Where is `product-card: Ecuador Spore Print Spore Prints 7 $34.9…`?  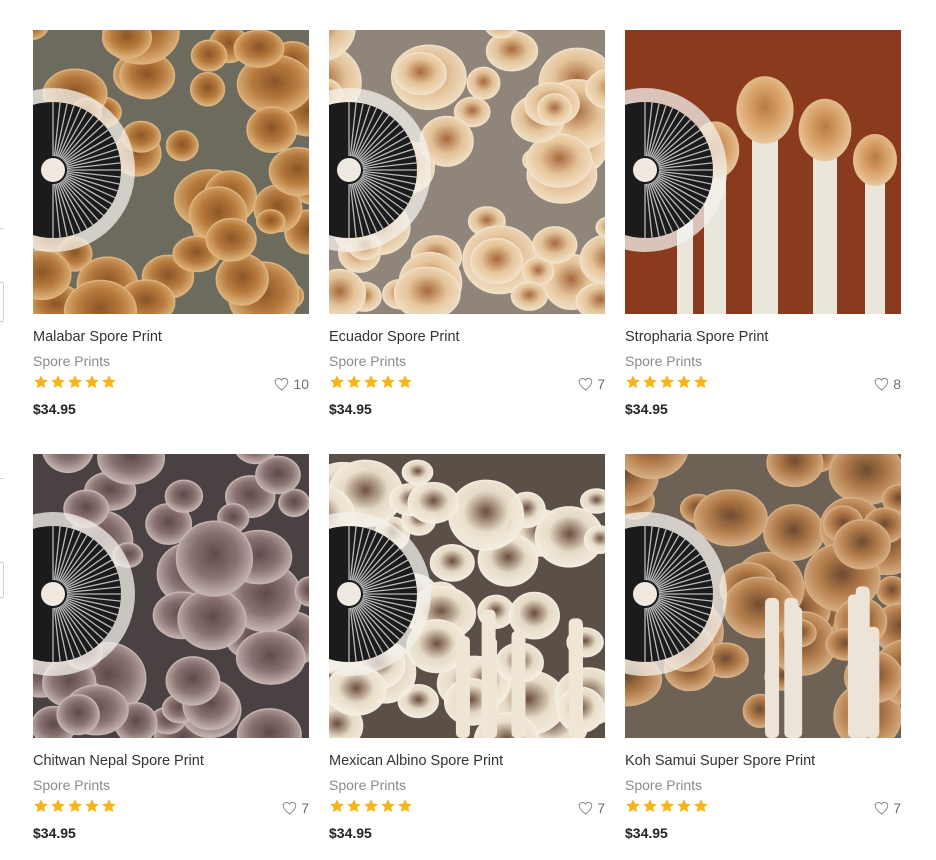
product-card: Ecuador Spore Print Spore Prints 7 $34.9… is located at coordinates (467, 224).